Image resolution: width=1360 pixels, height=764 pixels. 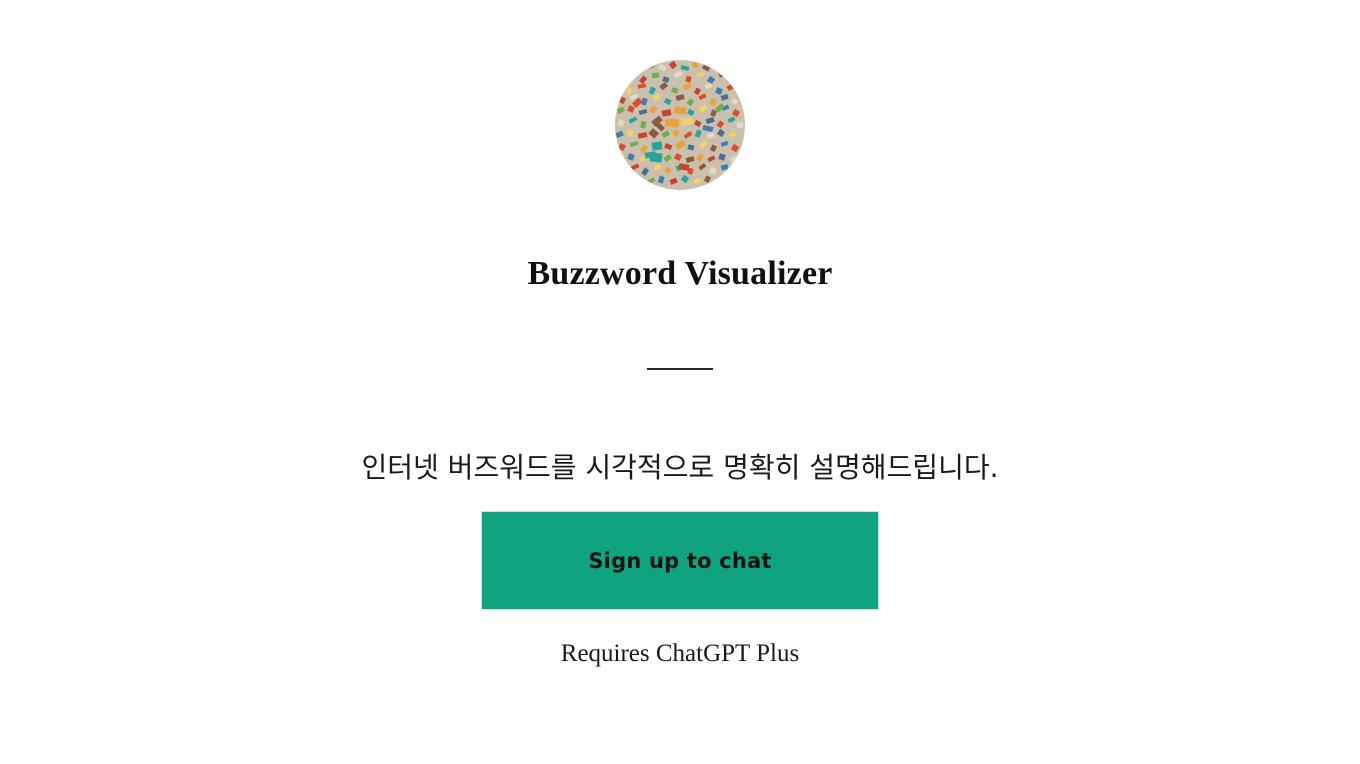 I want to click on avatar, so click(x=680, y=125).